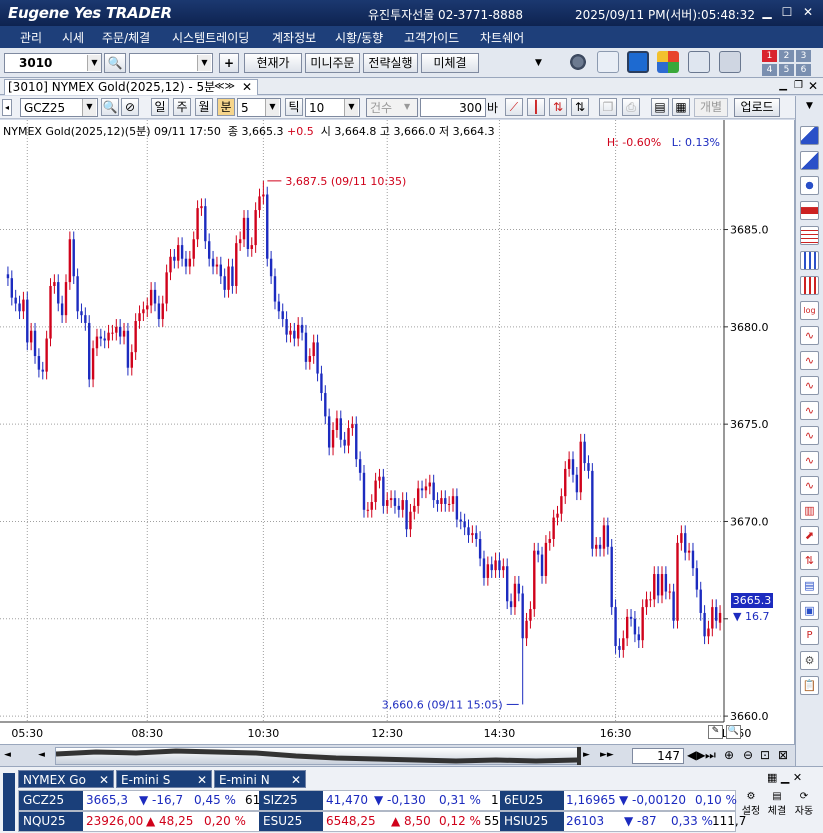  What do you see at coordinates (586, 755) in the screenshot?
I see `scroll-right-arrow-icon: ►` at bounding box center [586, 755].